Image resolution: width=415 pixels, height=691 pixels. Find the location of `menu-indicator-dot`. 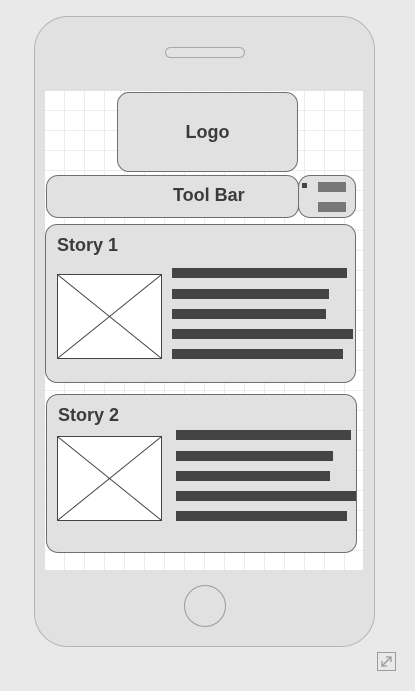

menu-indicator-dot is located at coordinates (304, 185).